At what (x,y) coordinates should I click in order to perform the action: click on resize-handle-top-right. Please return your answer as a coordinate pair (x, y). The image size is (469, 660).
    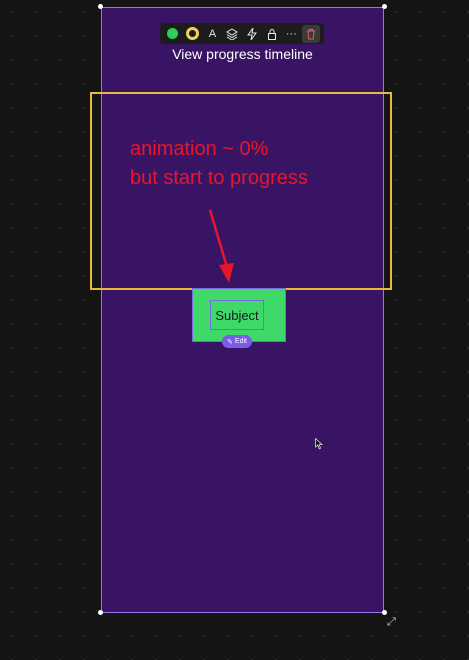
    Looking at the image, I should click on (384, 6).